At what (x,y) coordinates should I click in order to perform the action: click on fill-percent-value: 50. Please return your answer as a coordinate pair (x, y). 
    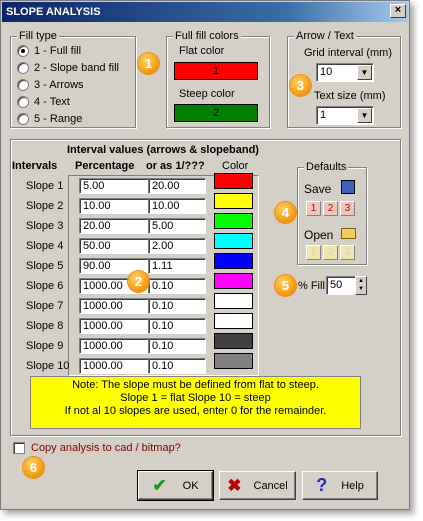
    Looking at the image, I should click on (336, 285).